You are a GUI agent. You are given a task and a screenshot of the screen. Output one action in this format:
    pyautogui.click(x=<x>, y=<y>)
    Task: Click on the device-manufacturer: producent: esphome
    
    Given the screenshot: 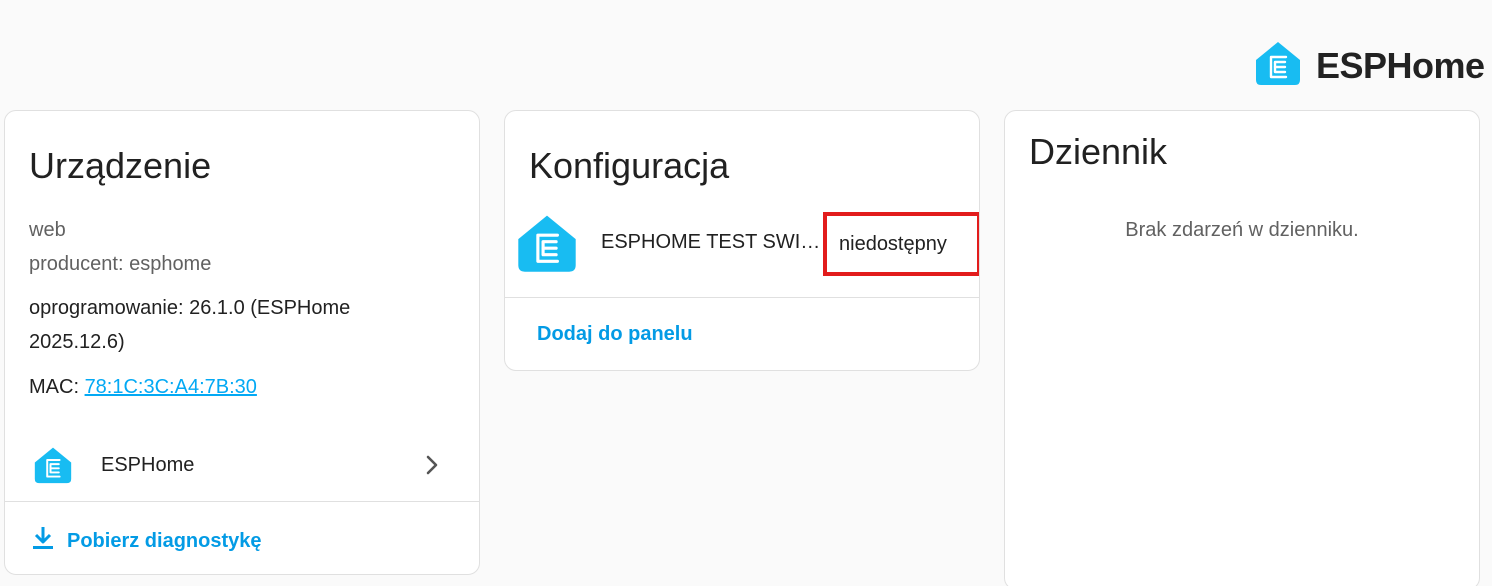 What is the action you would take?
    pyautogui.click(x=120, y=264)
    